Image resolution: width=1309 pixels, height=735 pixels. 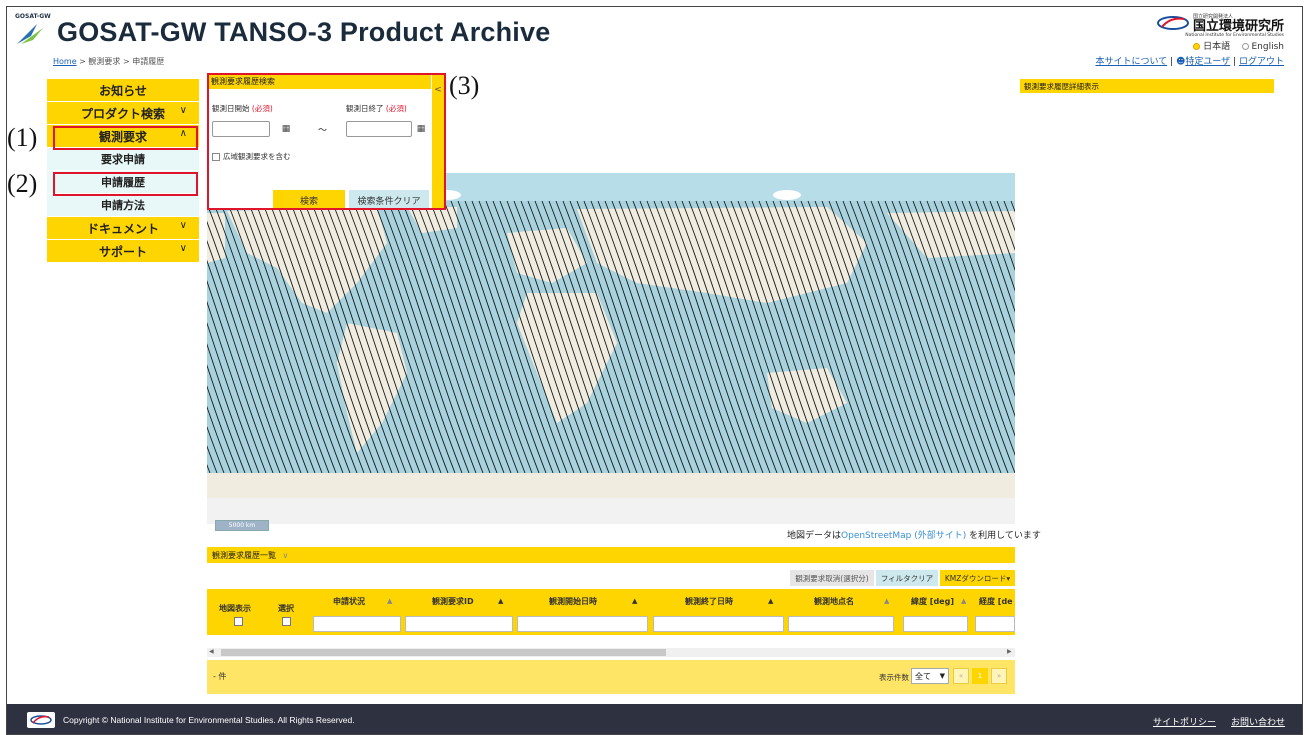 I want to click on breadcrumb: Home > 観測要求 > 申請履歴, so click(x=108, y=61).